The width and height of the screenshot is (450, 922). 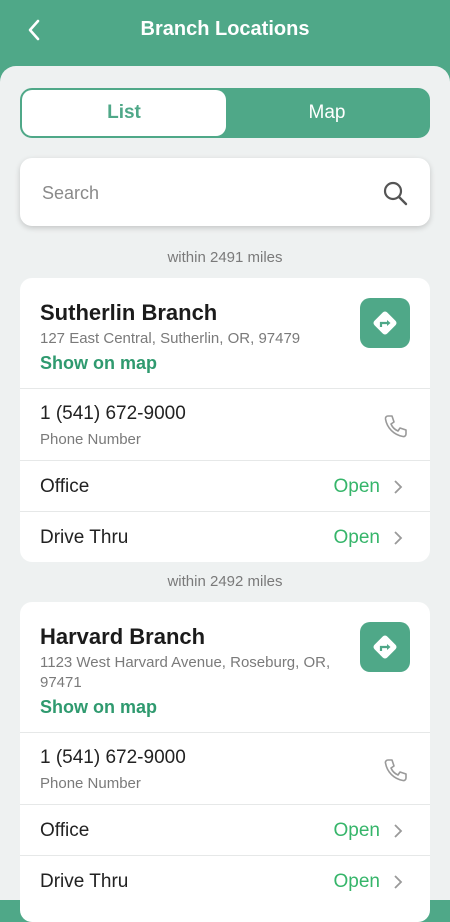 What do you see at coordinates (225, 581) in the screenshot?
I see `distance-label: within 2492 miles` at bounding box center [225, 581].